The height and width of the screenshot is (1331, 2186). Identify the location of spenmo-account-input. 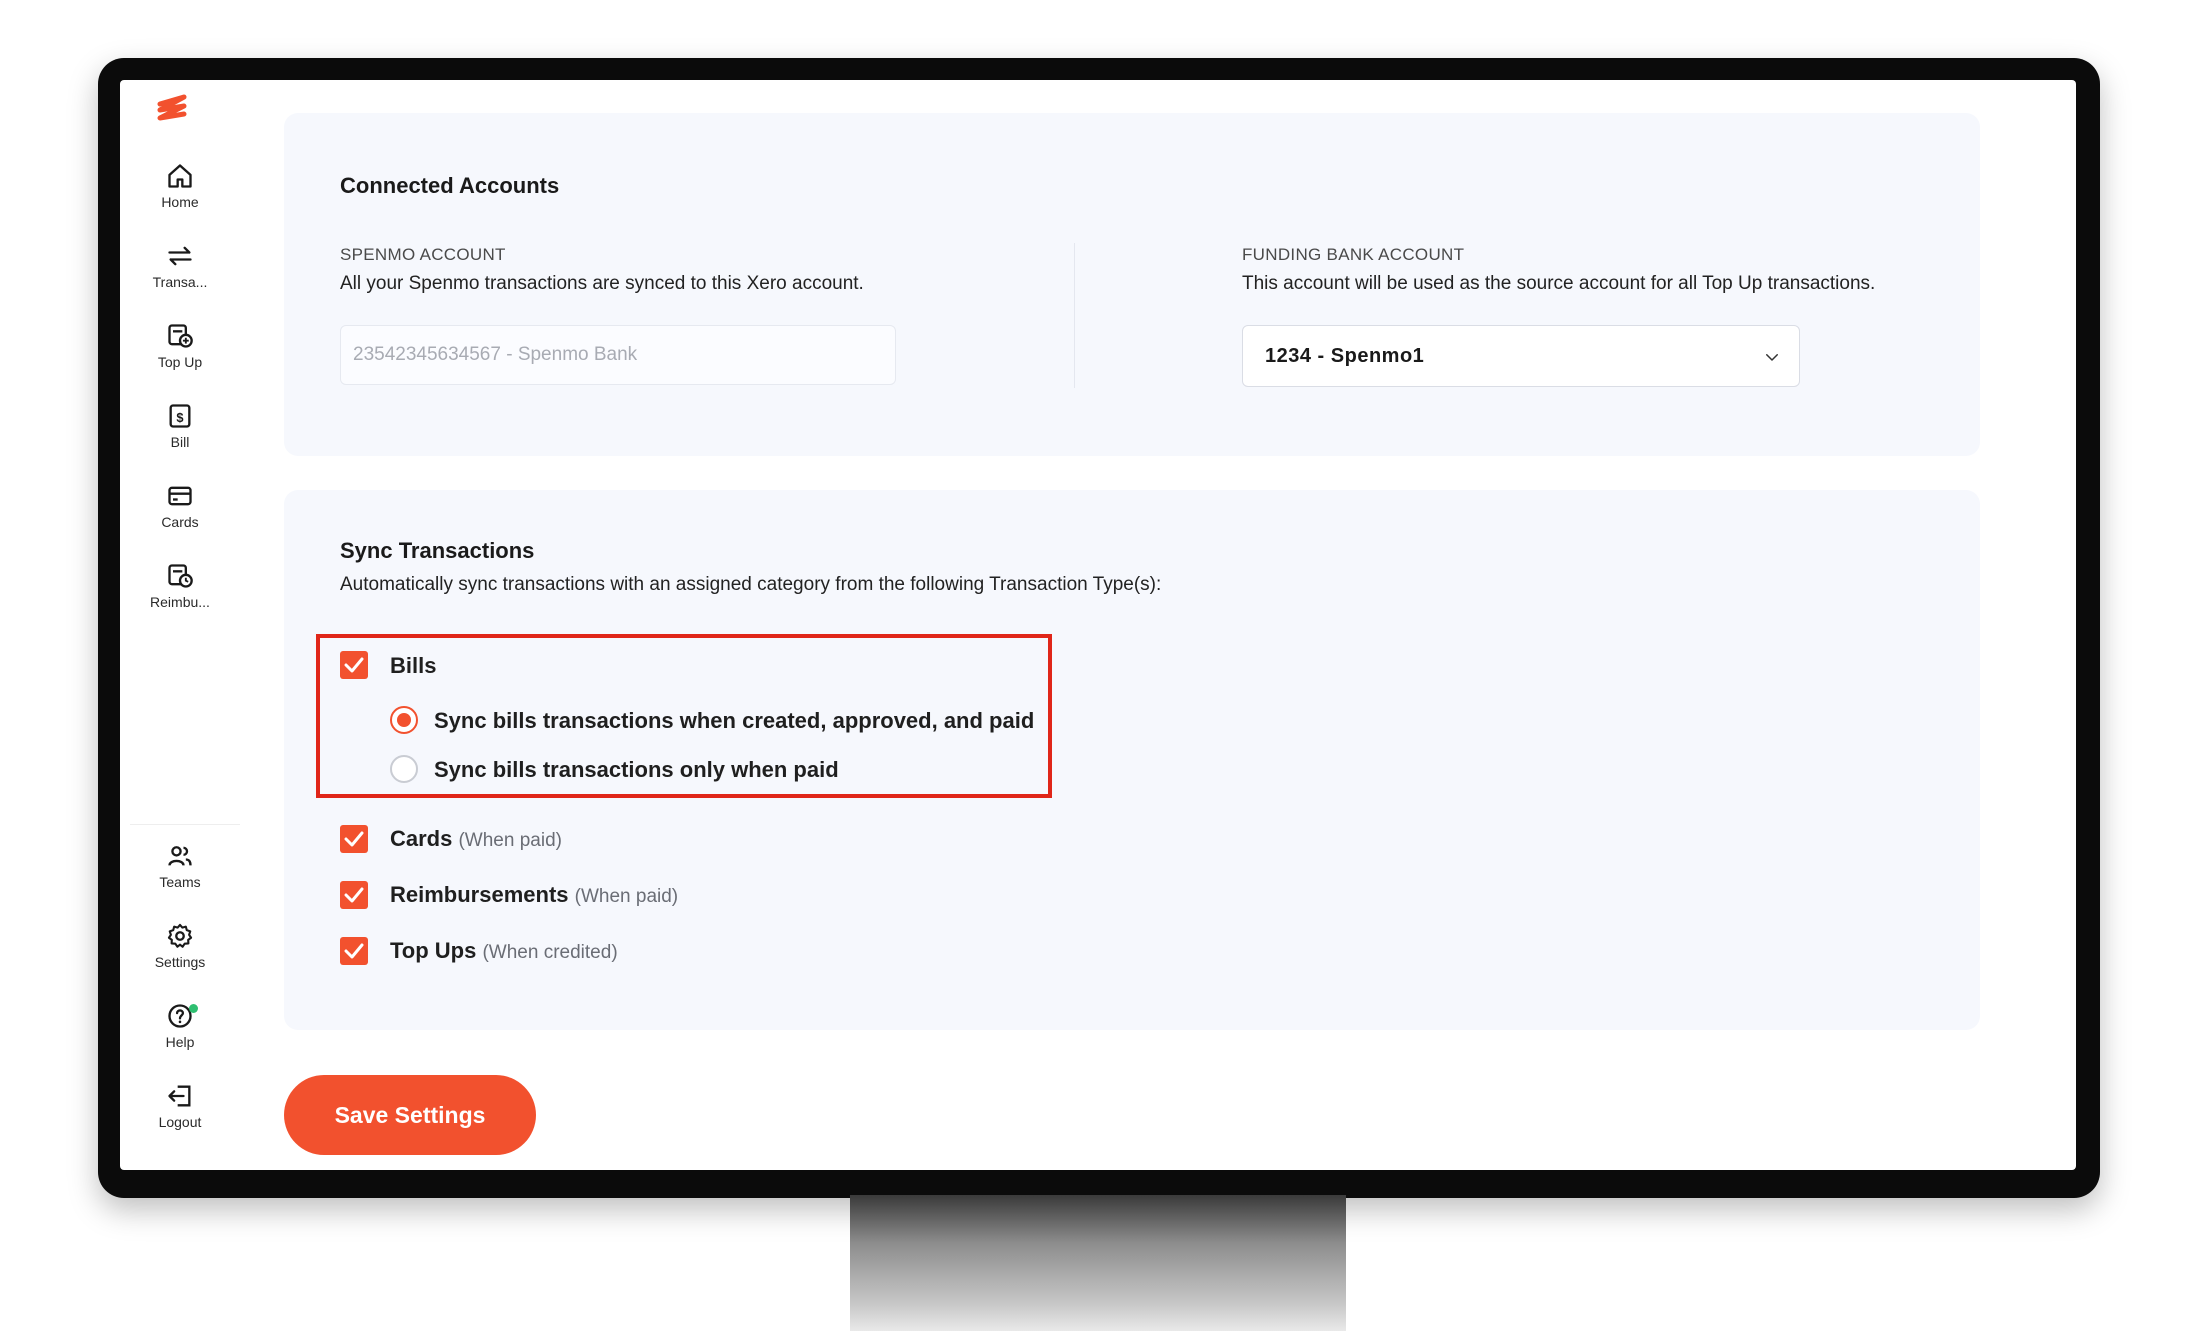
(618, 355).